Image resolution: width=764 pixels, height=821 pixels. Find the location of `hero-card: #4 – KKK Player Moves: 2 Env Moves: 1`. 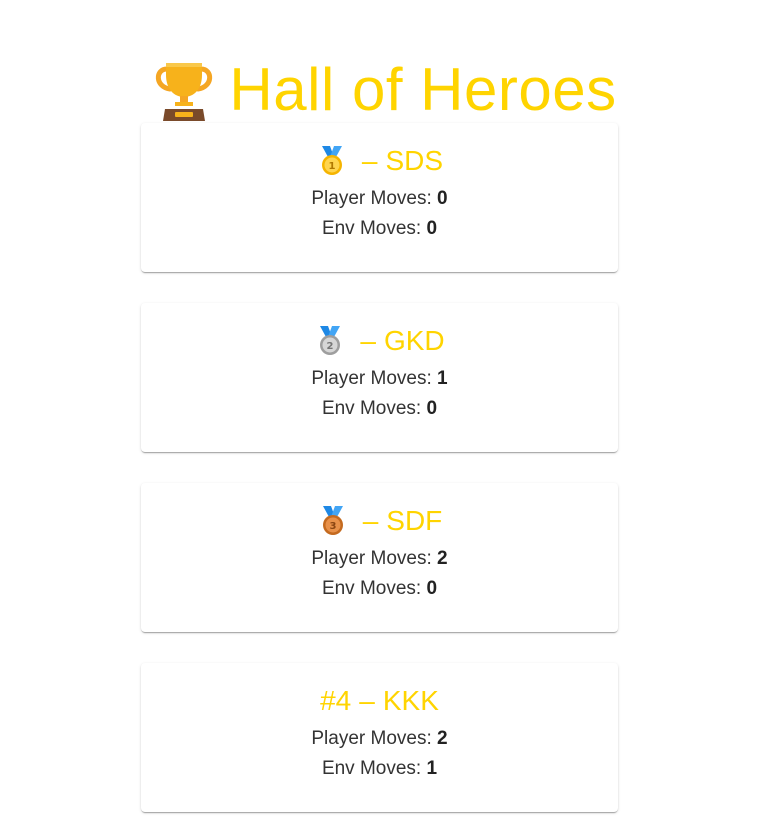

hero-card: #4 – KKK Player Moves: 2 Env Moves: 1 is located at coordinates (379, 737).